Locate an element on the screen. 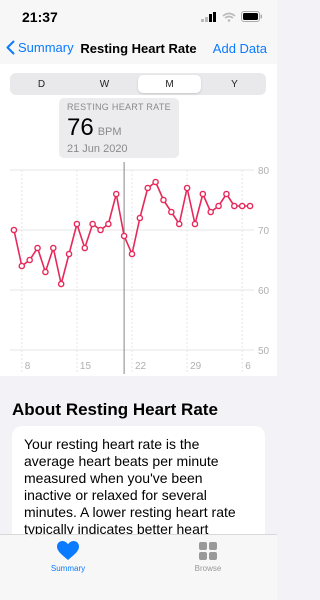 This screenshot has height=600, width=320. battery-icon is located at coordinates (251, 16).